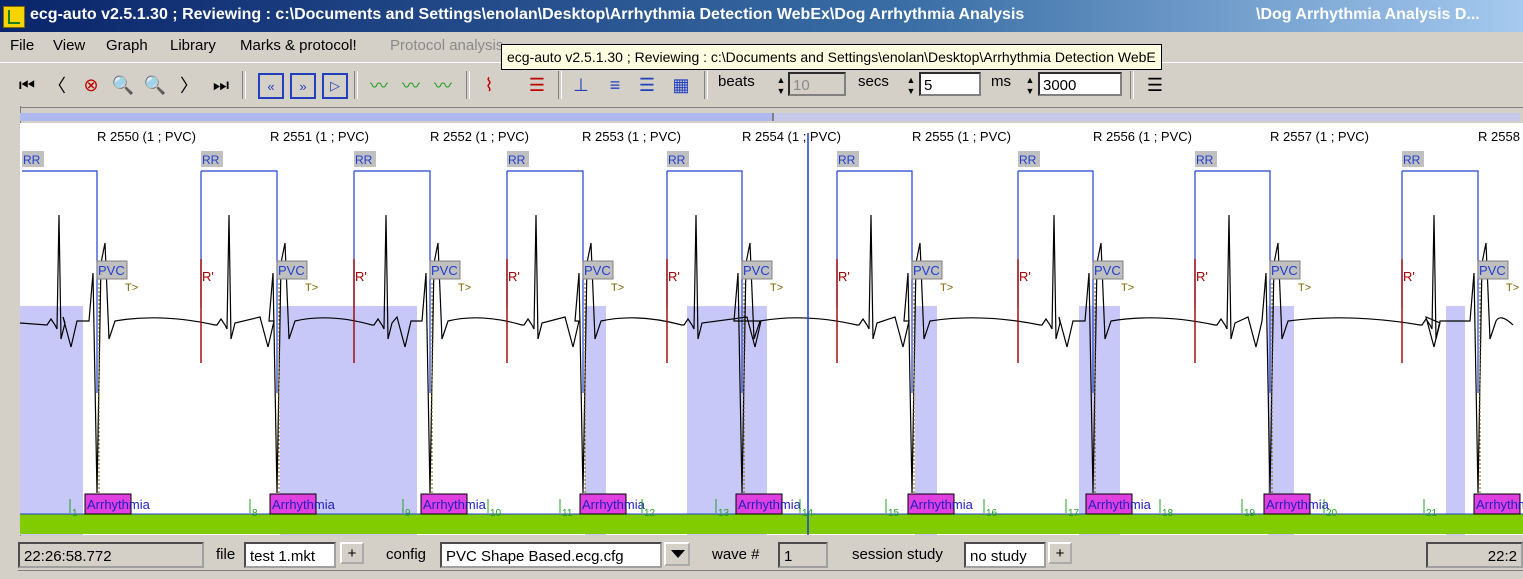 The image size is (1523, 579). What do you see at coordinates (14, 17) in the screenshot?
I see `app-icon` at bounding box center [14, 17].